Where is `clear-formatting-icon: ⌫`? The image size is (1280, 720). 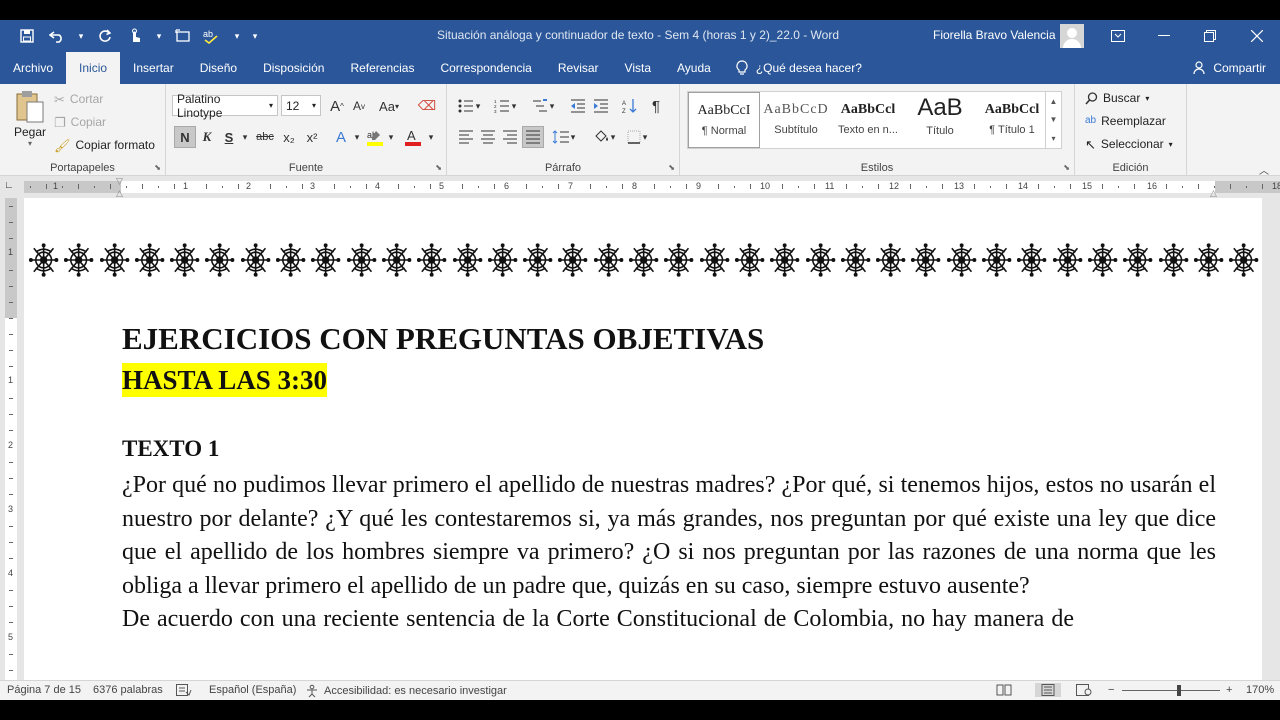 clear-formatting-icon: ⌫ is located at coordinates (427, 106).